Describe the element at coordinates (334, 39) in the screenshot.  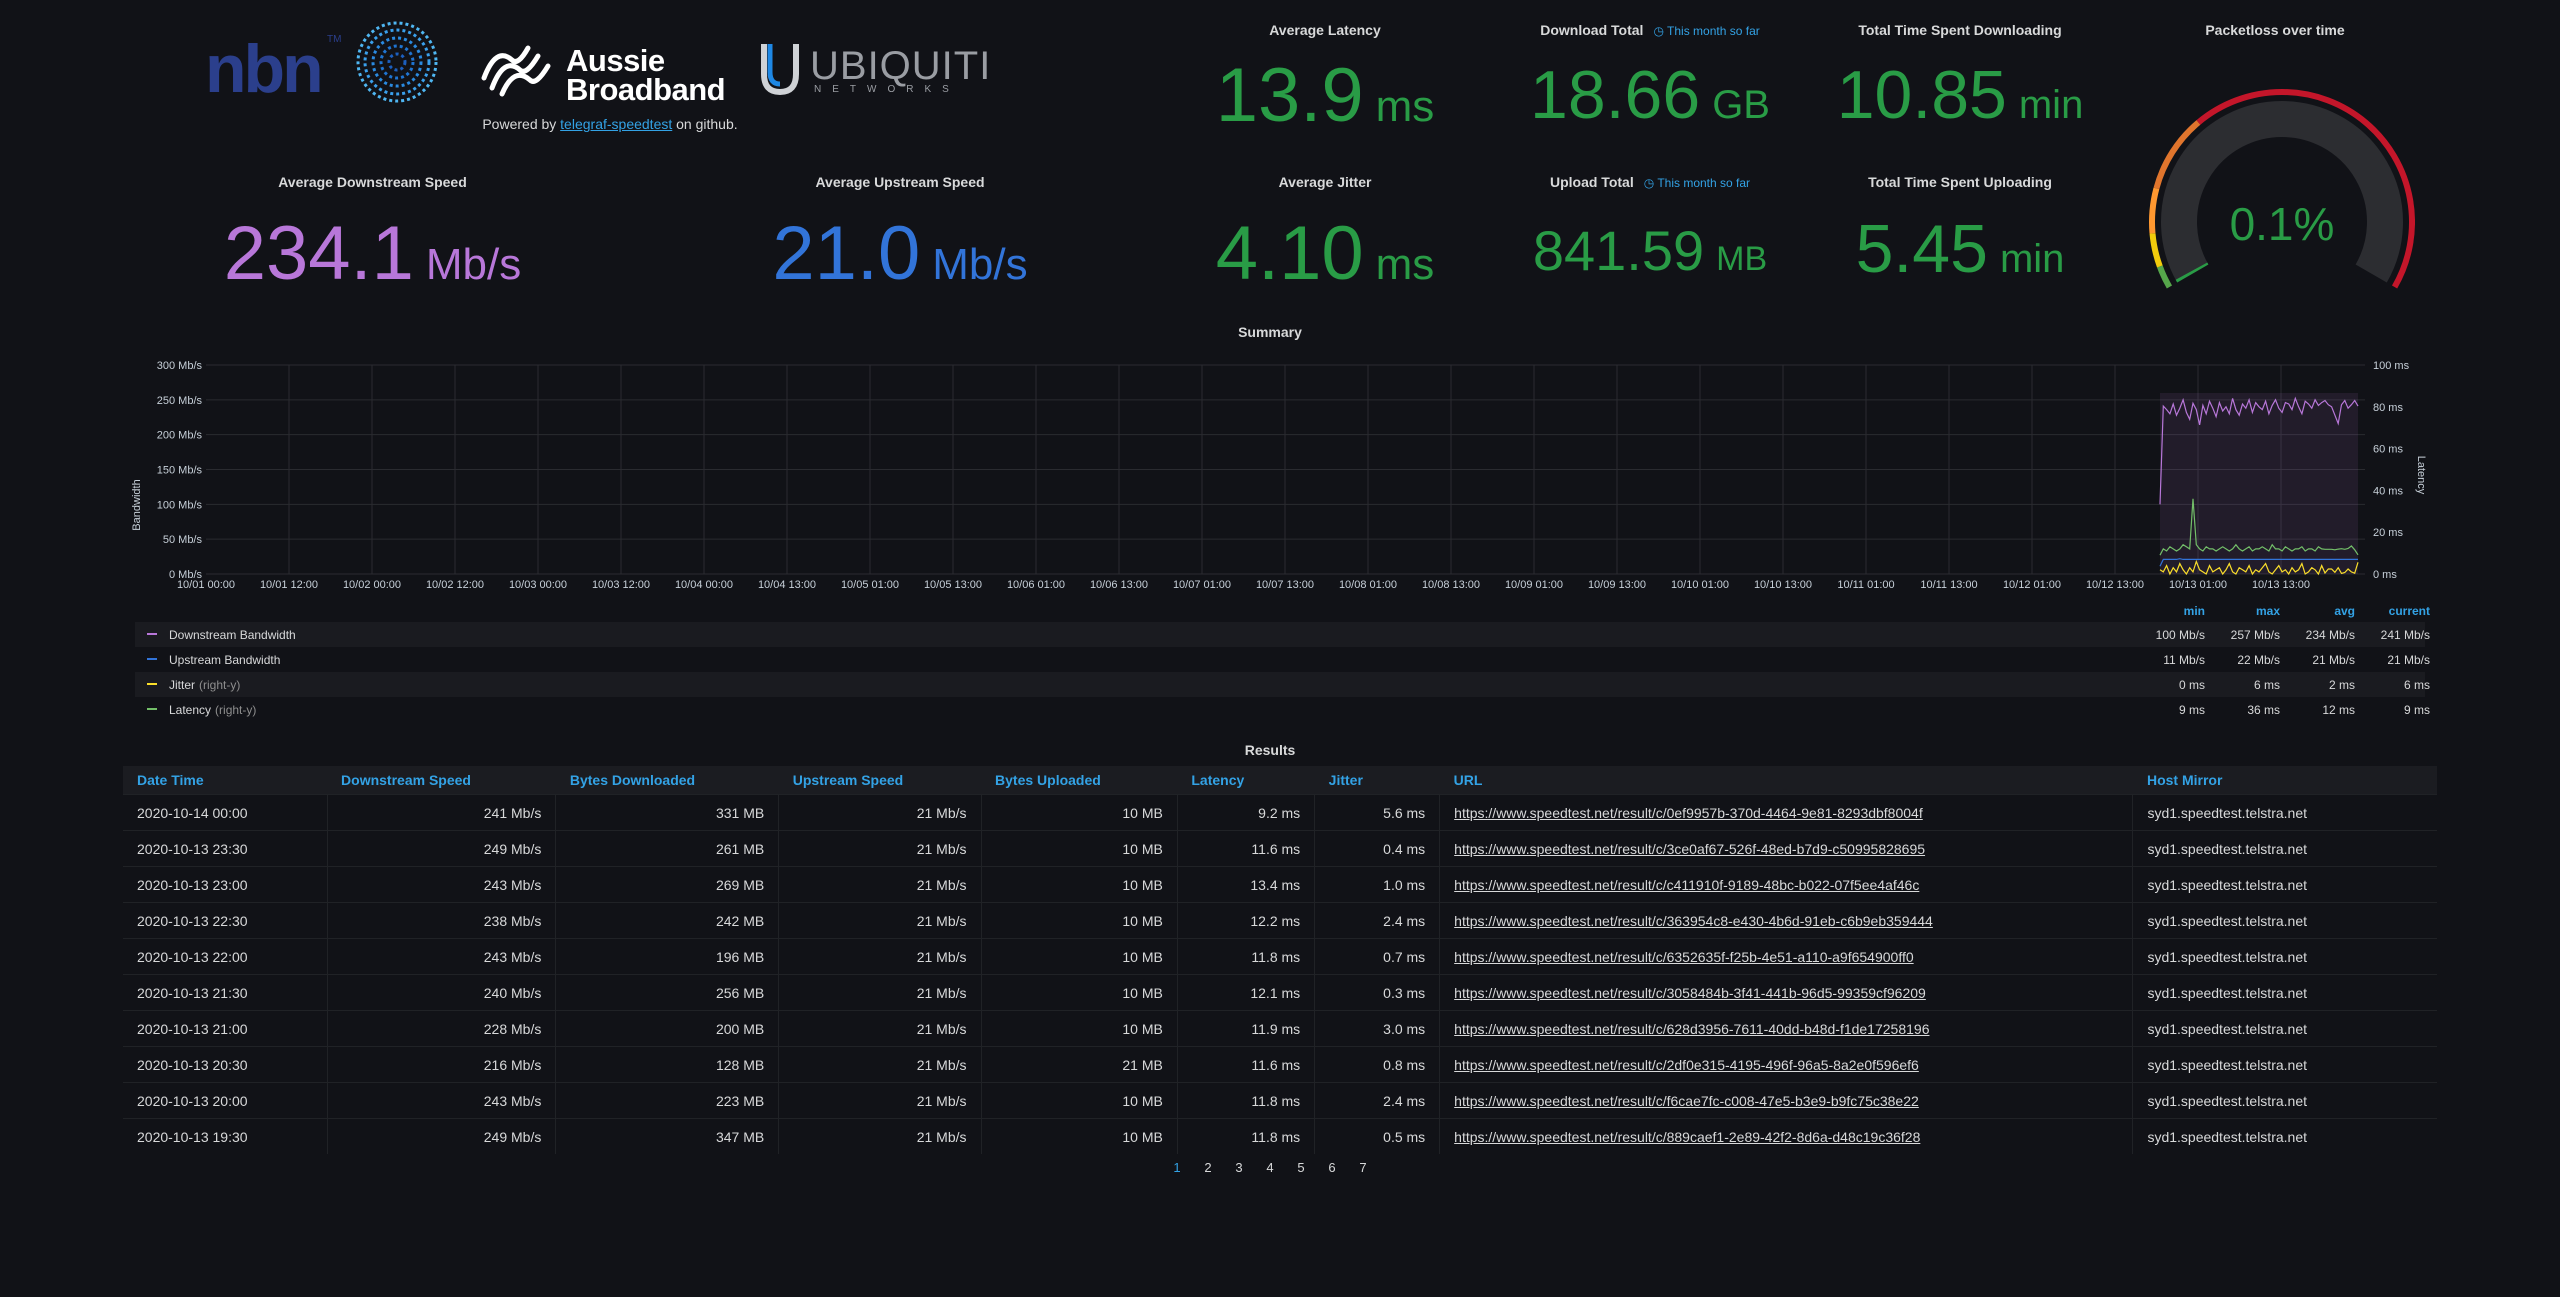
I see `nbn-logo-tm: TM` at that location.